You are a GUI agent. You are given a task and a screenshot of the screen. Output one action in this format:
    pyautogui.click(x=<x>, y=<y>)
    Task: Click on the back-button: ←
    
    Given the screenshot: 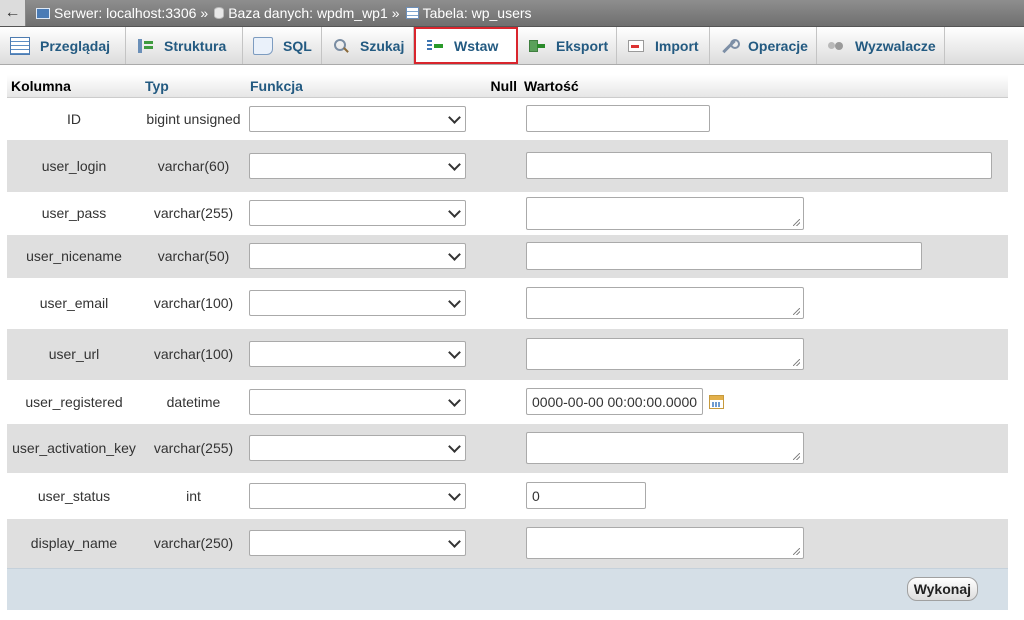 What is the action you would take?
    pyautogui.click(x=13, y=13)
    